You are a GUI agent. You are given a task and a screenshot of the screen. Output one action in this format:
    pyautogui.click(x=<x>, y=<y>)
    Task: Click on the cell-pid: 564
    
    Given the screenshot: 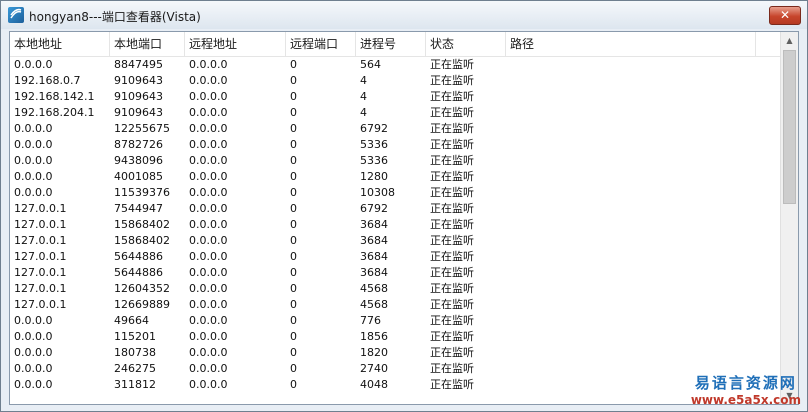 What is the action you would take?
    pyautogui.click(x=370, y=64)
    